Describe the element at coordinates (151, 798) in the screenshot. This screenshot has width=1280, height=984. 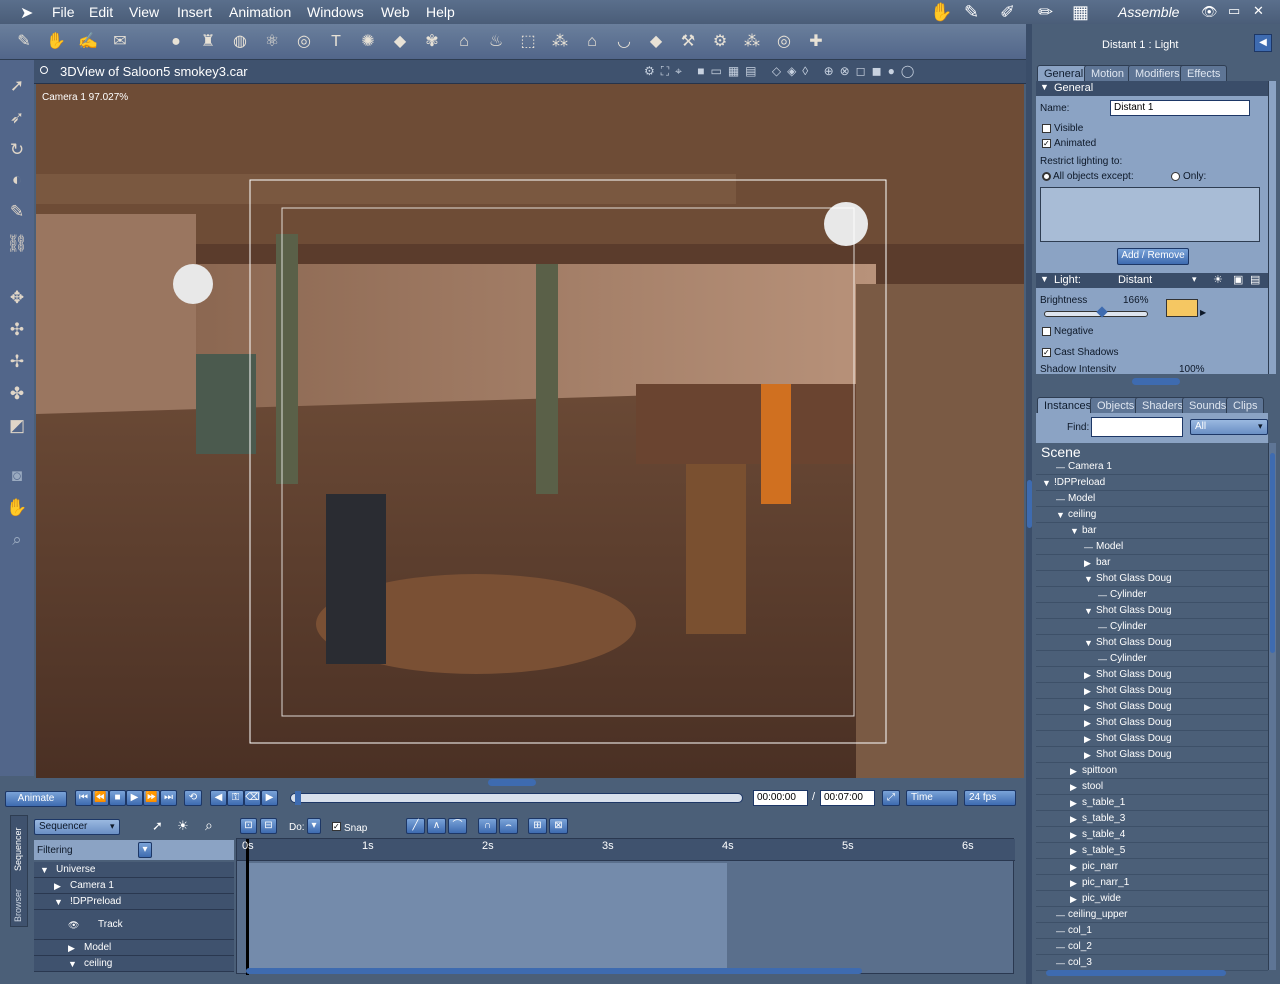
I see `fast-forward-icon: ⏩` at that location.